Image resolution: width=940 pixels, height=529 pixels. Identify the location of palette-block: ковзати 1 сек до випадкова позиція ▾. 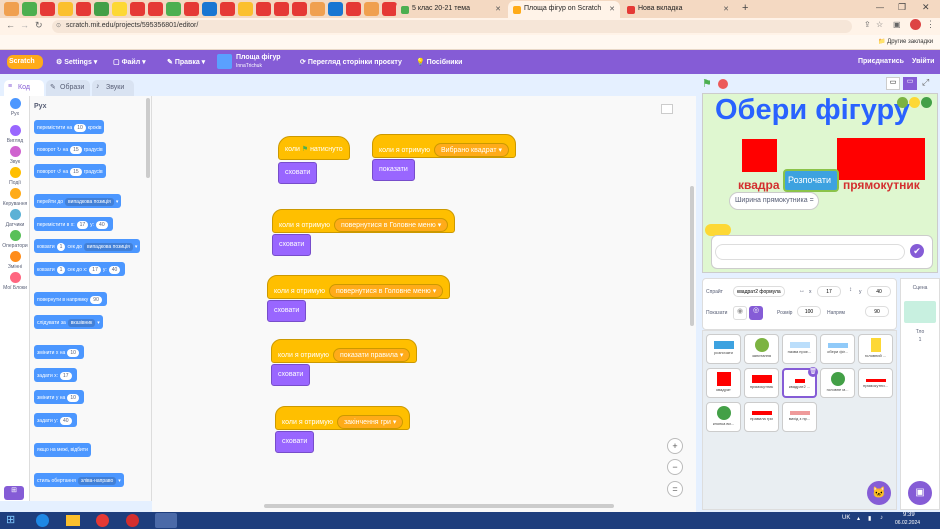
(87, 246).